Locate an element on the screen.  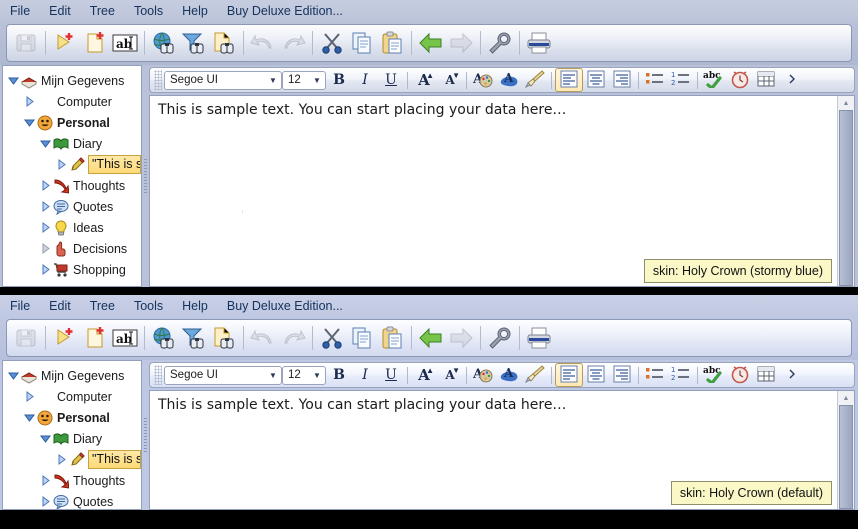
editor-scrollbar-top: ▲ is located at coordinates (845, 191).